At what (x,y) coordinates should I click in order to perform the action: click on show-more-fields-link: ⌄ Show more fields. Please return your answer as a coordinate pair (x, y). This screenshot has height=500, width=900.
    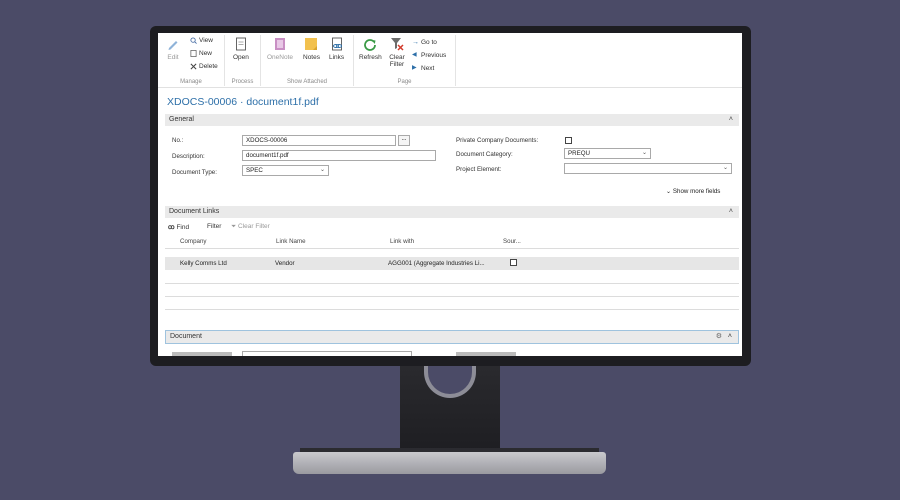
    Looking at the image, I should click on (693, 191).